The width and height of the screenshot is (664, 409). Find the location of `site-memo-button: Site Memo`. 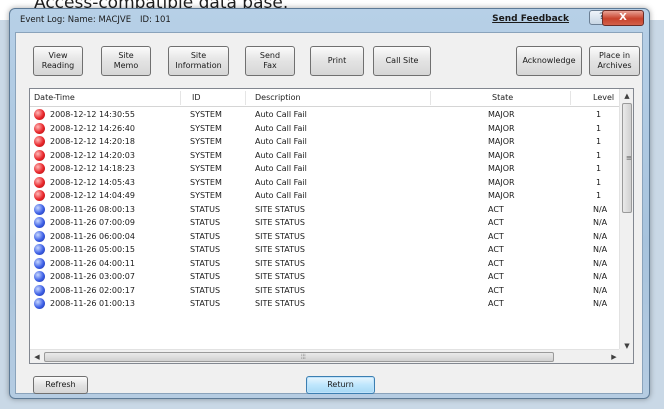

site-memo-button: Site Memo is located at coordinates (126, 61).